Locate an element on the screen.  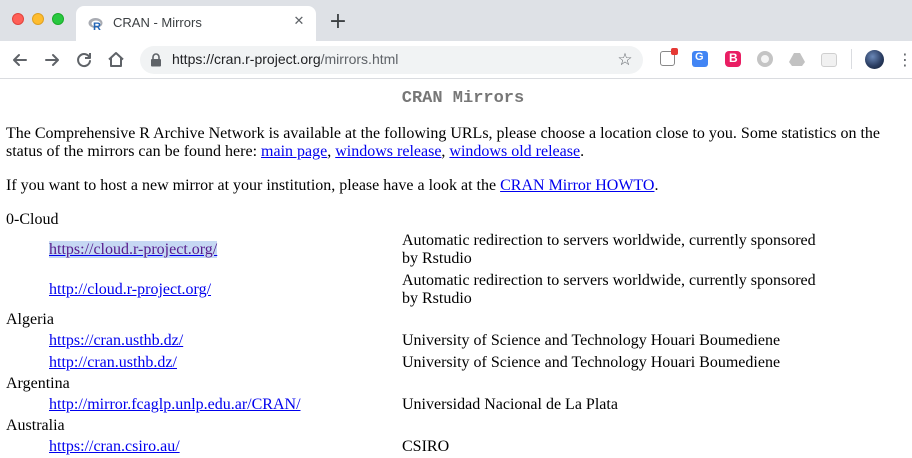
window-minimize-button is located at coordinates (38, 19).